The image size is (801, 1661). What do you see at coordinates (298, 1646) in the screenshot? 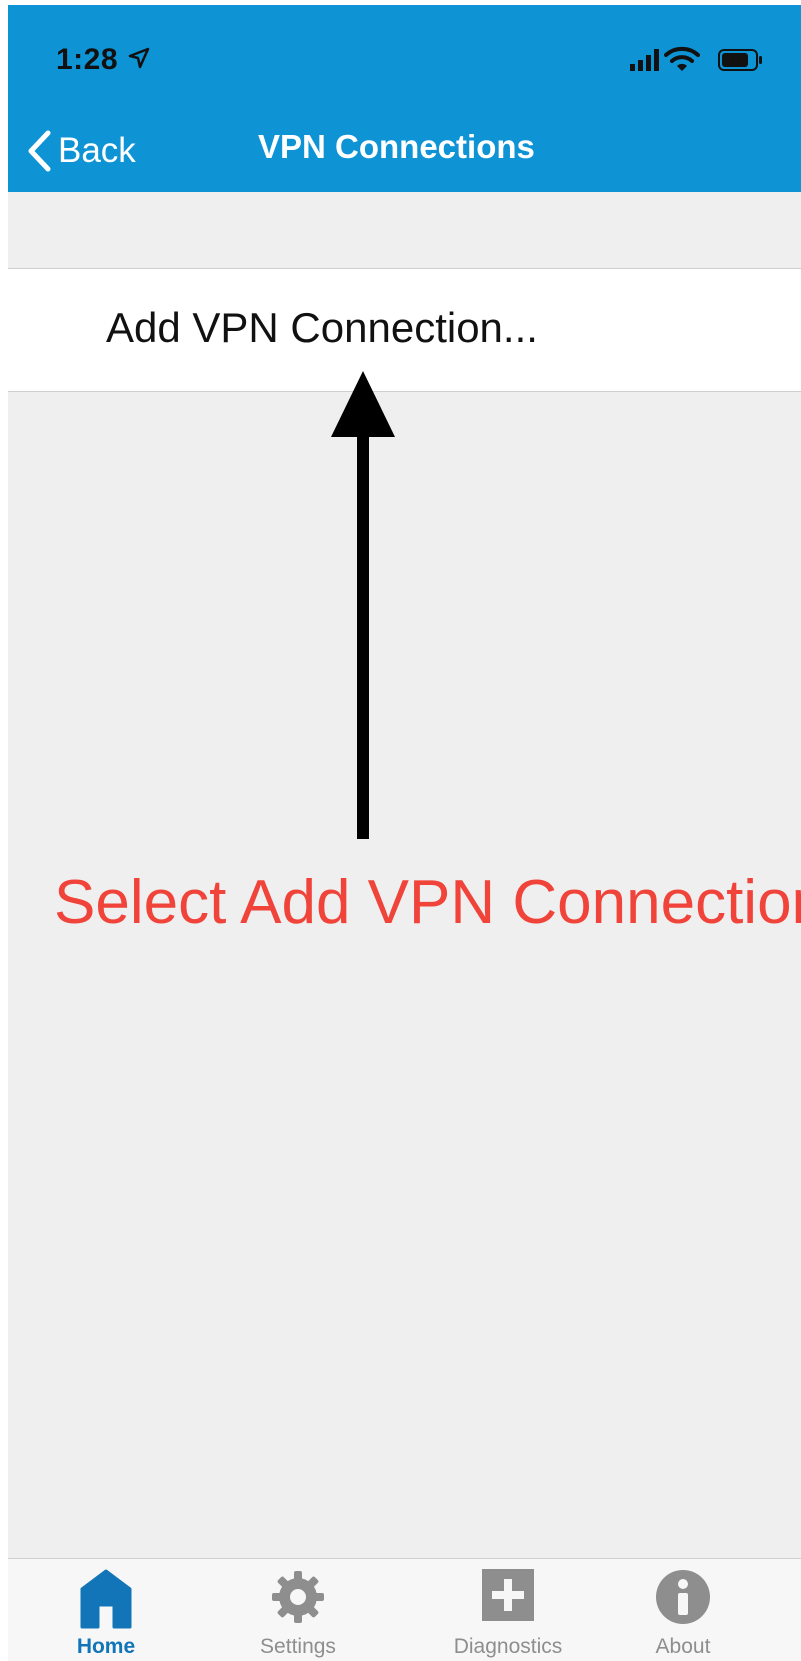
I see `tab-settings-label: Settings` at bounding box center [298, 1646].